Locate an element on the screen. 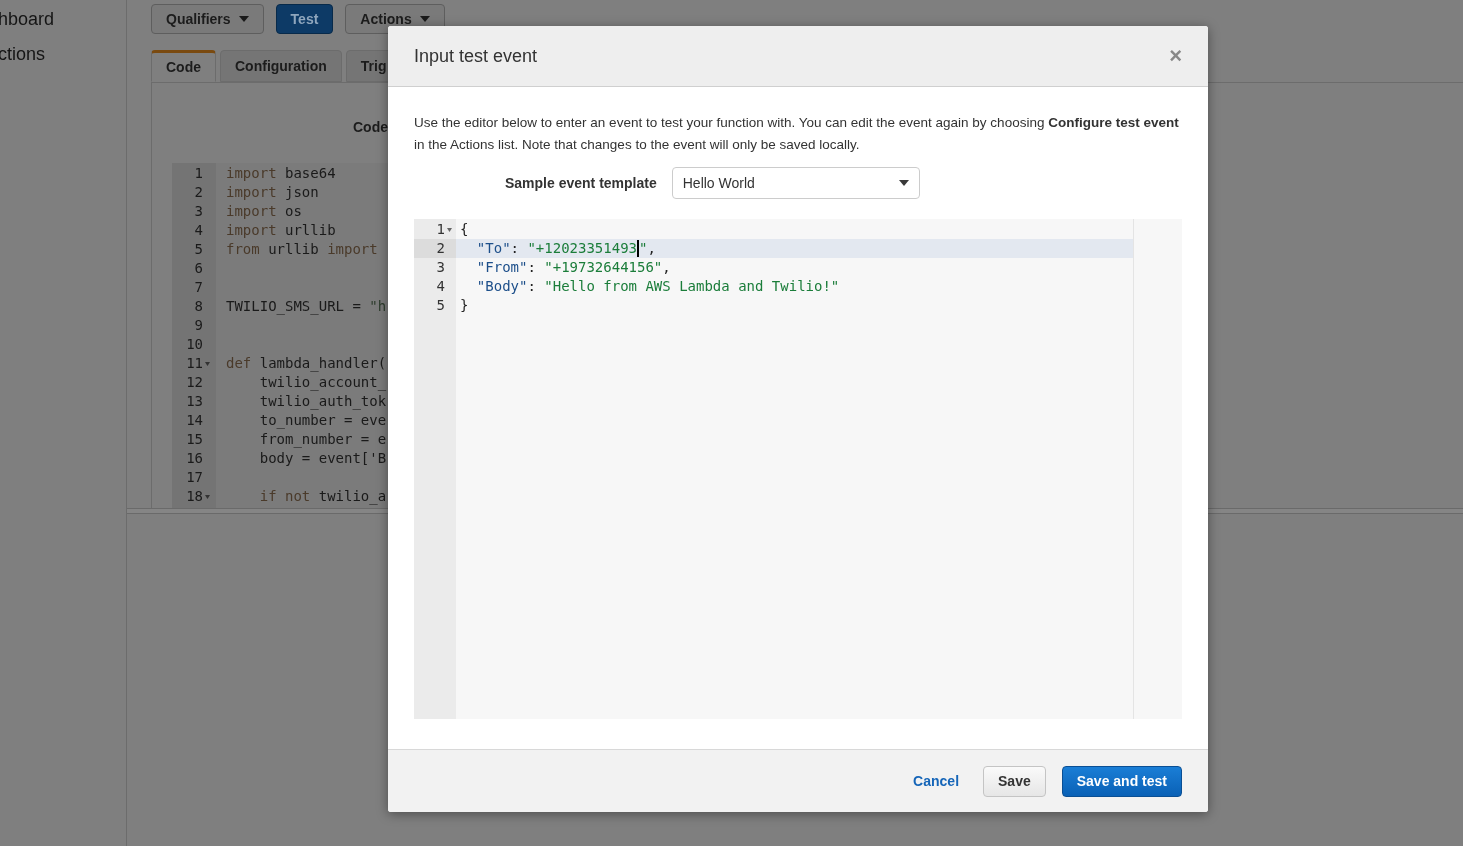  code-line: from_number = e is located at coordinates (322, 440).